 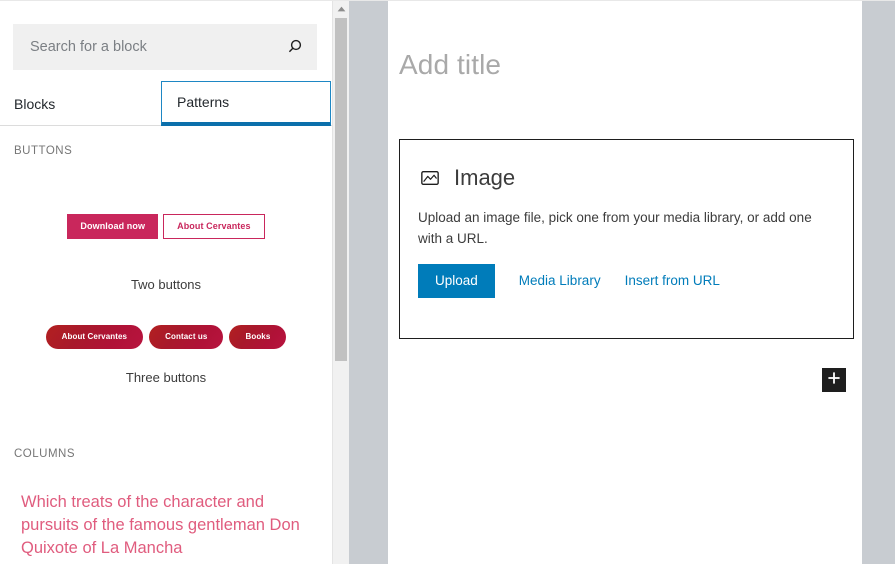 What do you see at coordinates (94, 337) in the screenshot?
I see `pattern-pill-about-cervantes: About Cervantes` at bounding box center [94, 337].